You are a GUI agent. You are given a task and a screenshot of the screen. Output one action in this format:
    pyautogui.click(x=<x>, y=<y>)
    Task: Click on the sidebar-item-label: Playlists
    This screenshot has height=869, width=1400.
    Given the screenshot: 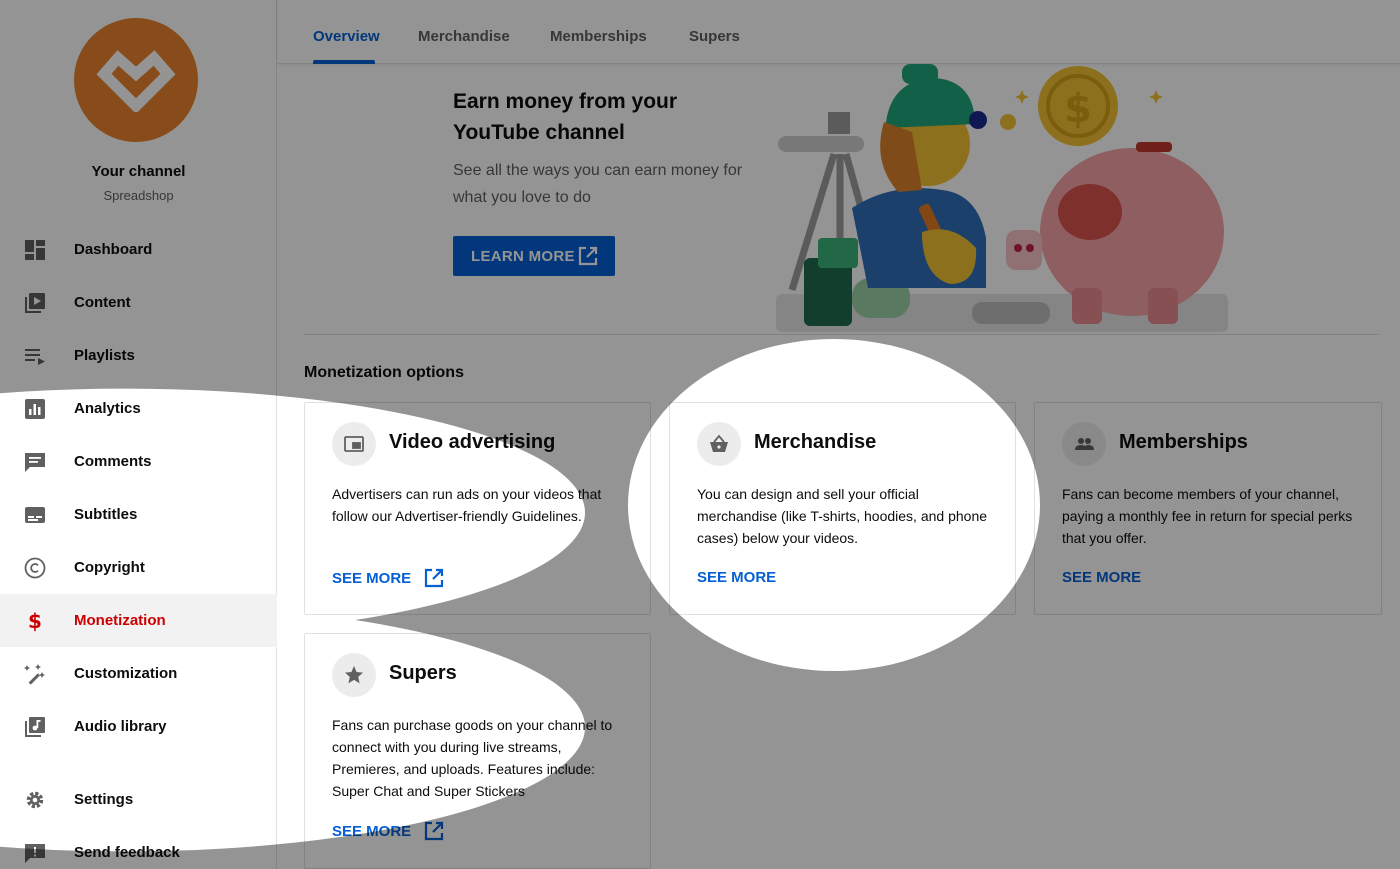 What is the action you would take?
    pyautogui.click(x=104, y=355)
    